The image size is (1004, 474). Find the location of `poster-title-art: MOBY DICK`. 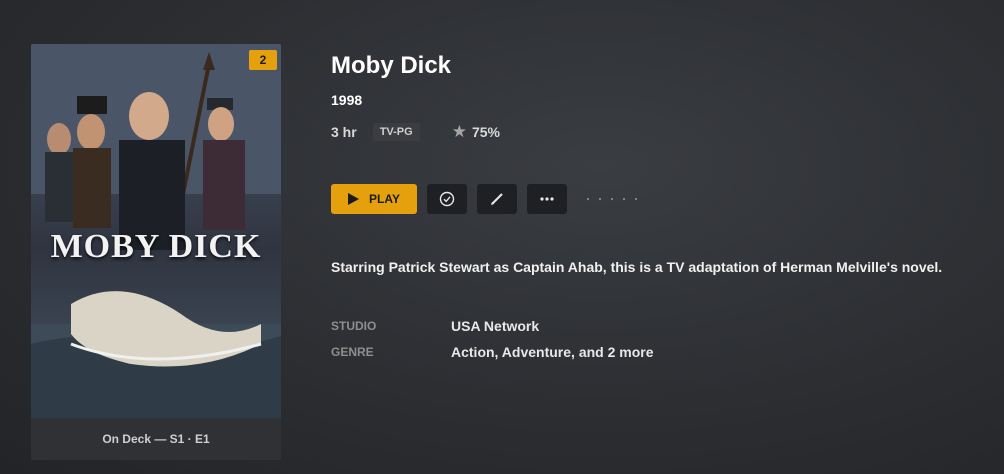

poster-title-art: MOBY DICK is located at coordinates (156, 246).